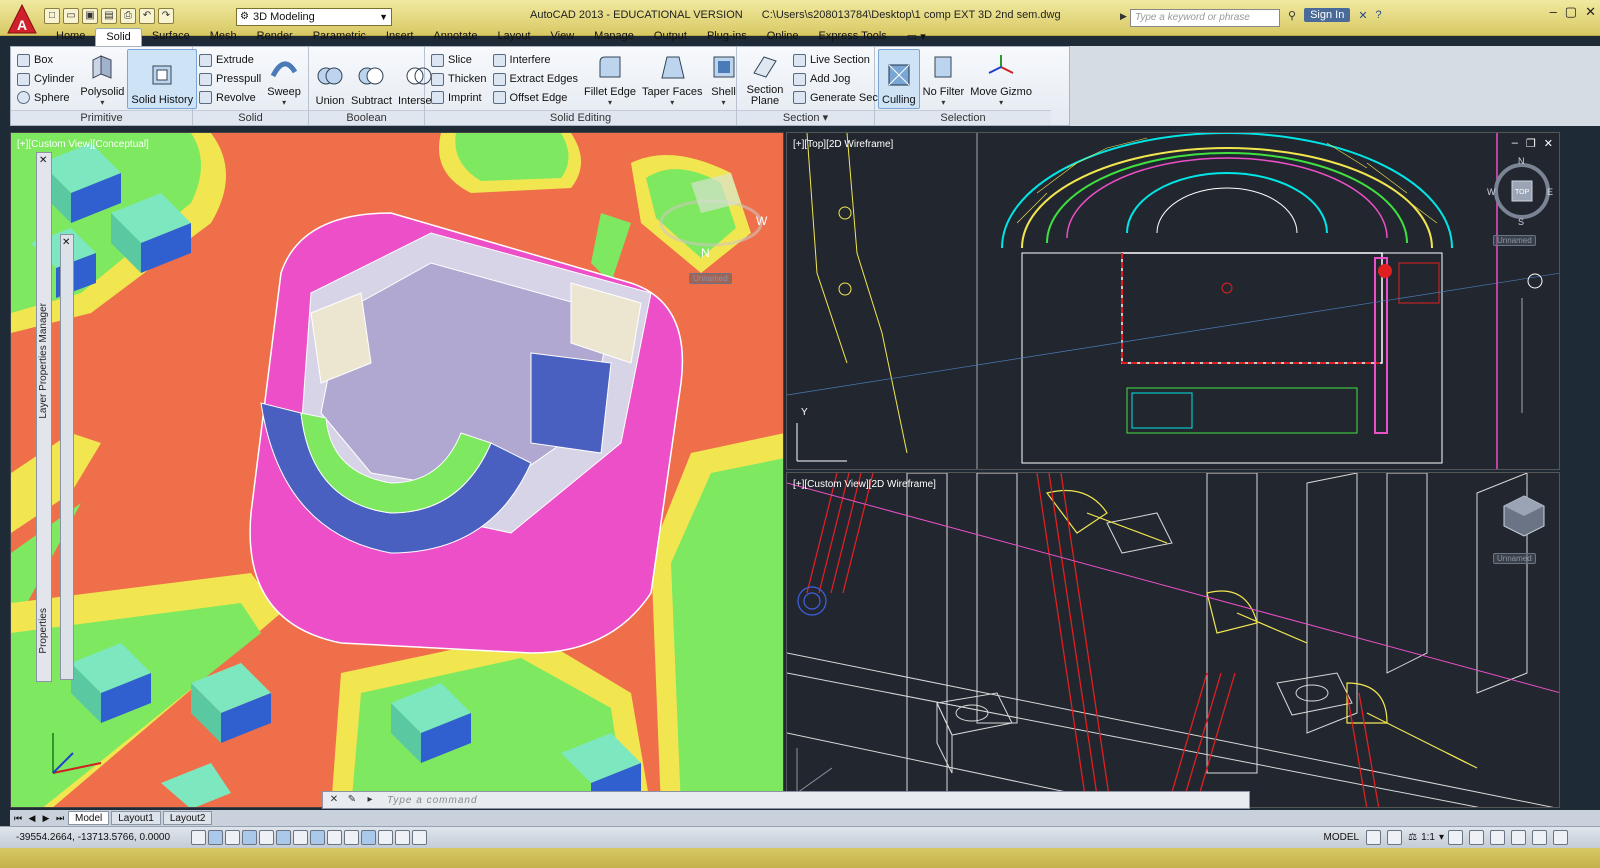 The image size is (1600, 868). I want to click on object-snap-tracking-toggle, so click(317, 837).